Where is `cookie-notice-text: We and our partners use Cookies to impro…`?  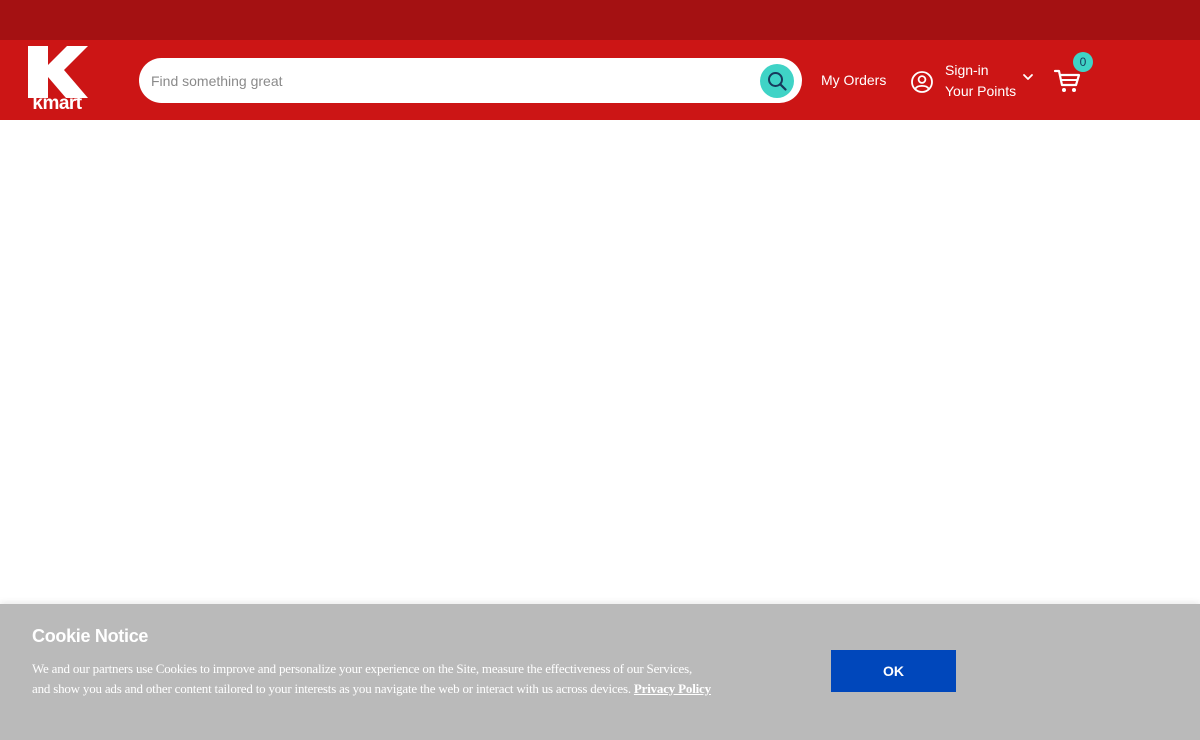
cookie-notice-text: We and our partners use Cookies to impro… is located at coordinates (372, 678).